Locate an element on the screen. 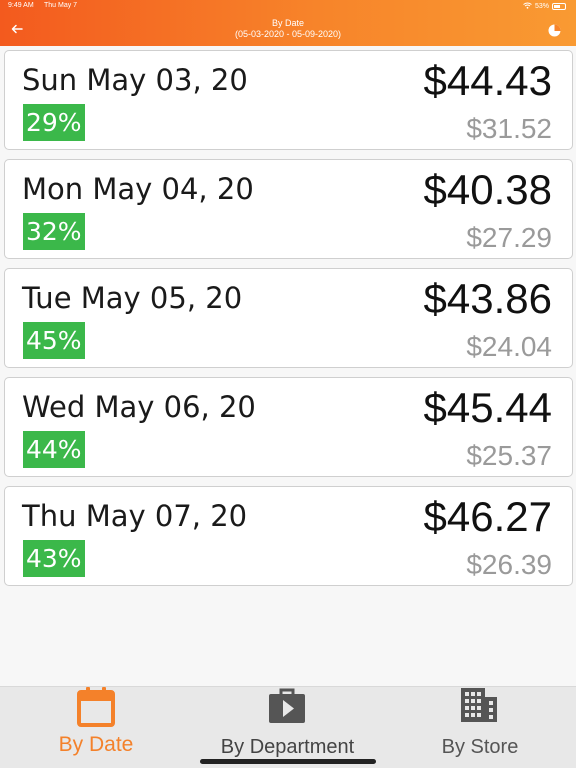  tab-by-store: By Store is located at coordinates (480, 727).